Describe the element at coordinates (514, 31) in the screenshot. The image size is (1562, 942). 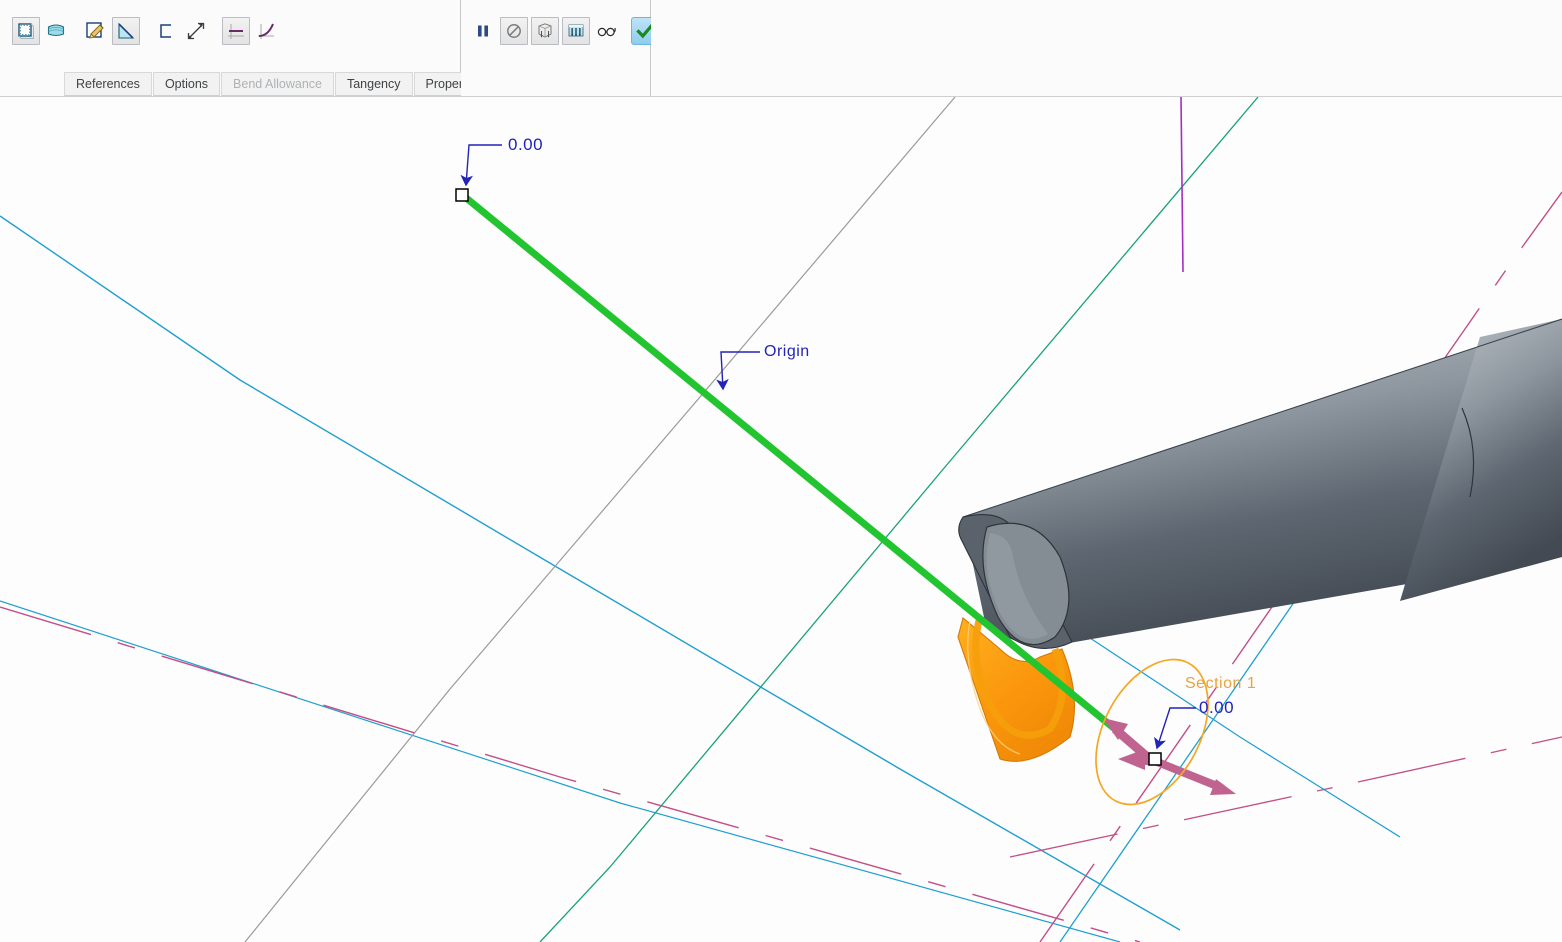
I see `resume-icon` at that location.